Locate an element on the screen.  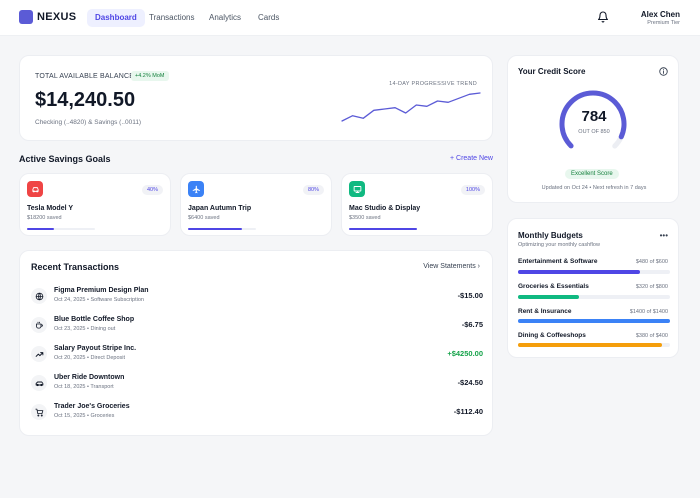
trend-chart is located at coordinates (411, 107).